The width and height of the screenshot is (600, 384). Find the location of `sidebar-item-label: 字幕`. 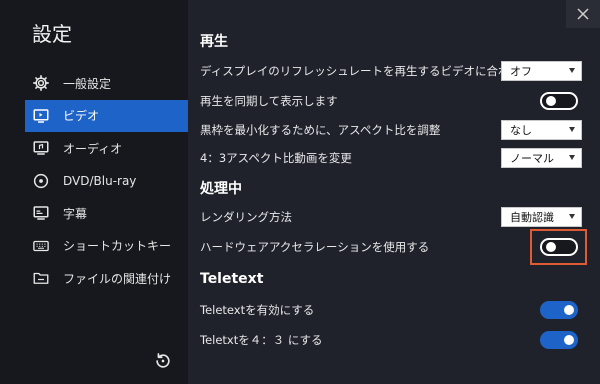

sidebar-item-label: 字幕 is located at coordinates (75, 213).